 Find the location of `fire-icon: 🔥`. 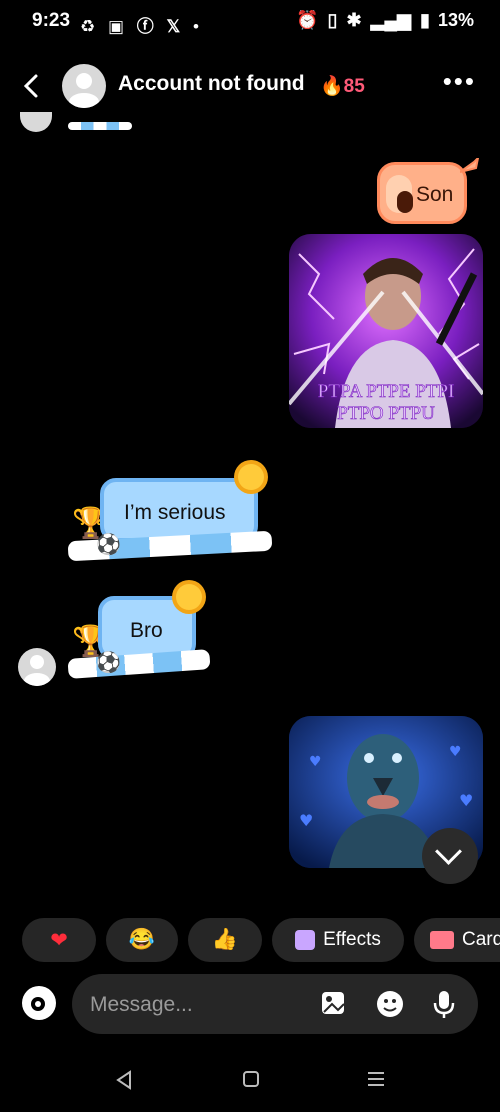

fire-icon: 🔥 is located at coordinates (332, 86).